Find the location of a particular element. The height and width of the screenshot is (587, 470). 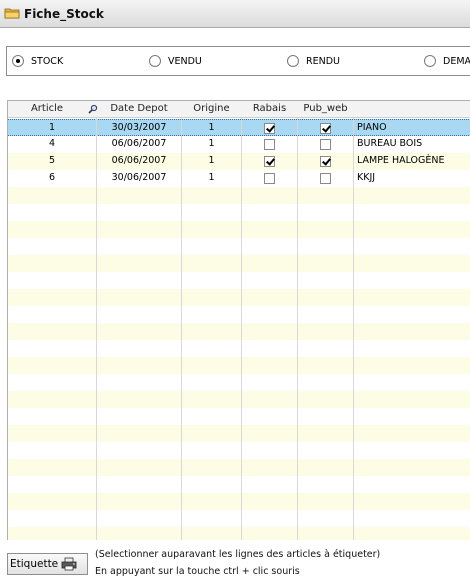

radio-vendu-label: VENDU is located at coordinates (185, 61).